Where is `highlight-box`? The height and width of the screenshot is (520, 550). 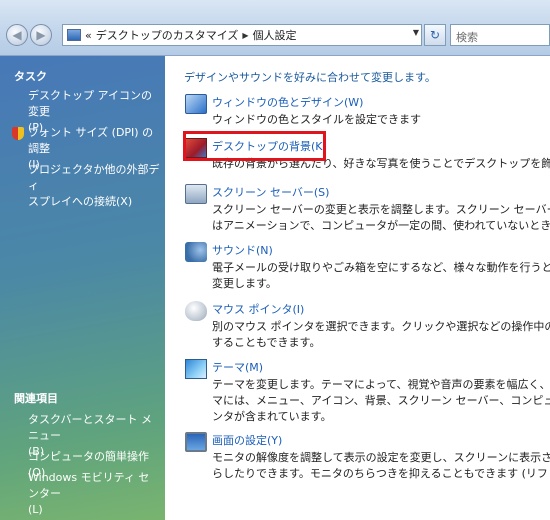 highlight-box is located at coordinates (254, 146).